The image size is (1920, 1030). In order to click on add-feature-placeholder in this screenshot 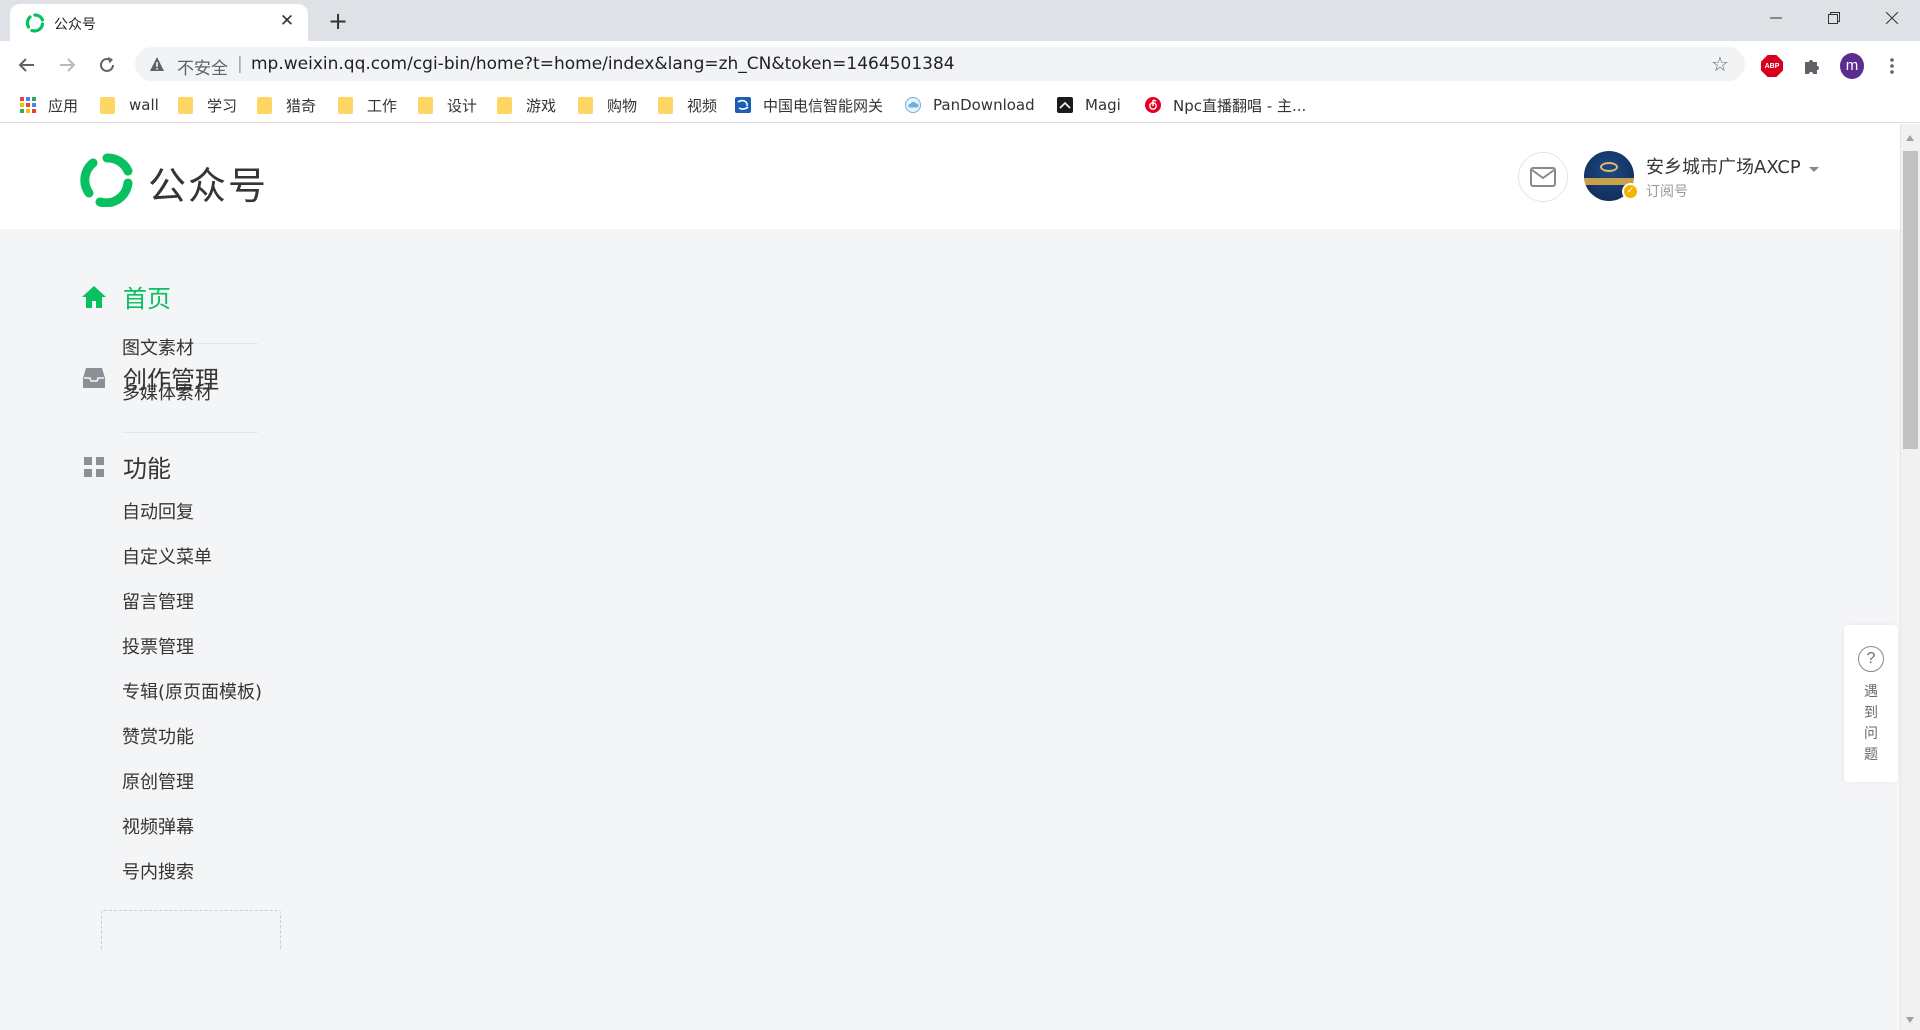, I will do `click(191, 930)`.